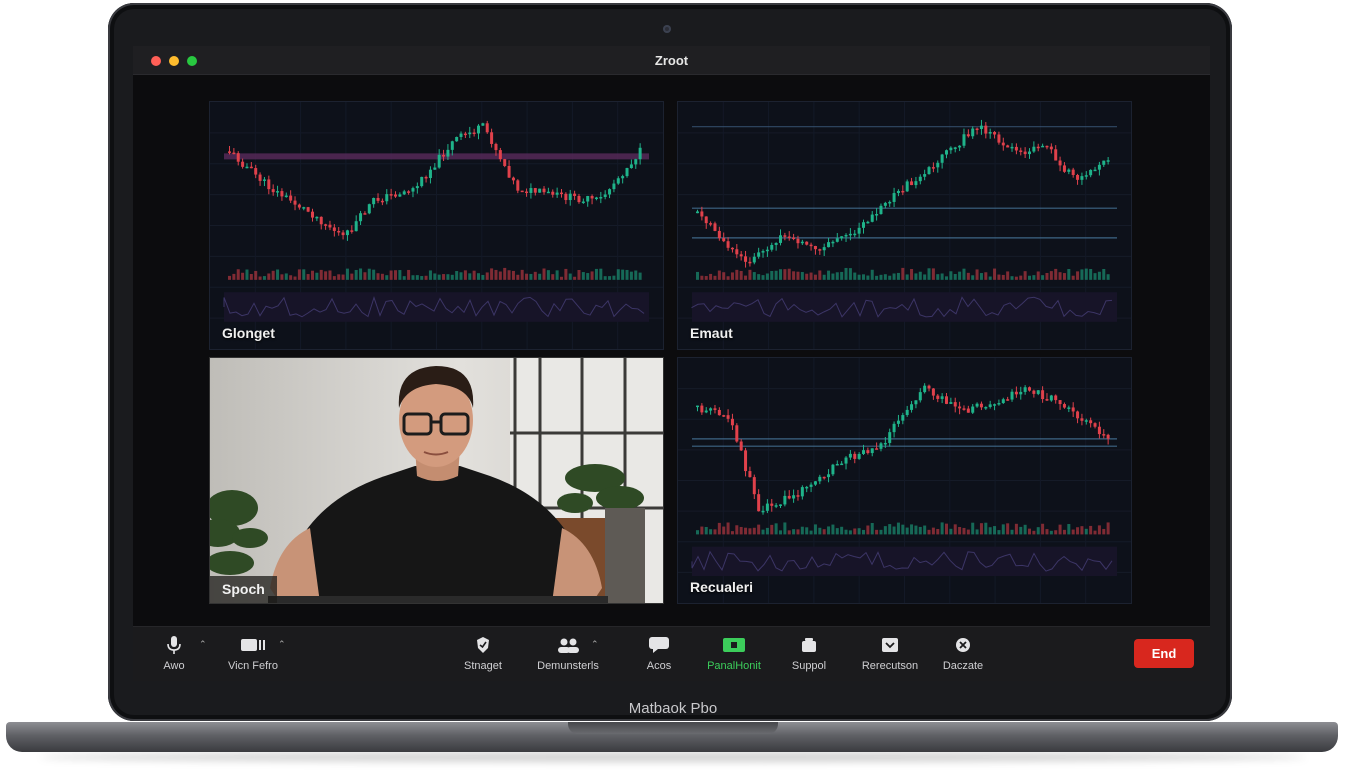 The height and width of the screenshot is (774, 1346). What do you see at coordinates (253, 653) in the screenshot?
I see `video-button: Vicn Fefro` at bounding box center [253, 653].